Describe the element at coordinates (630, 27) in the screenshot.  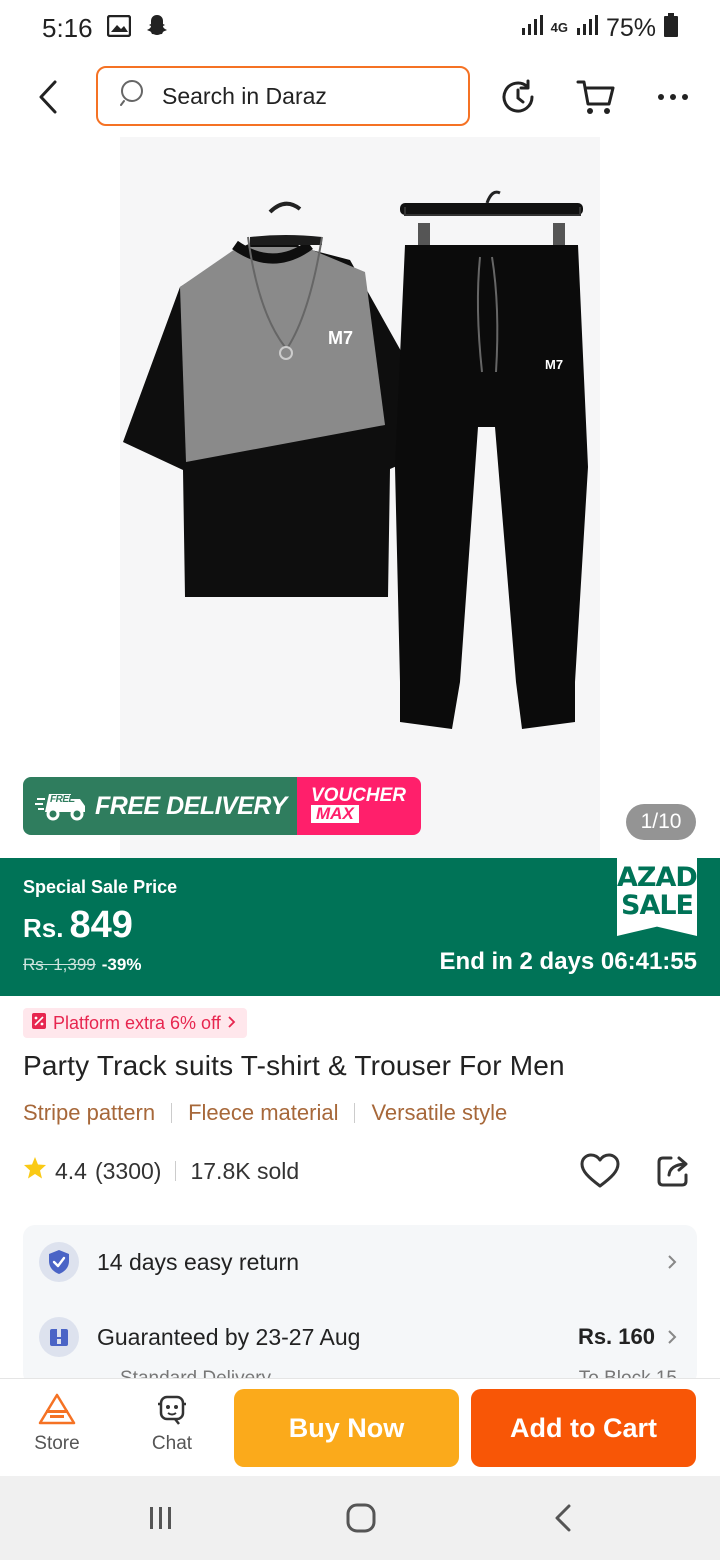
I see `battery-level: 75%` at that location.